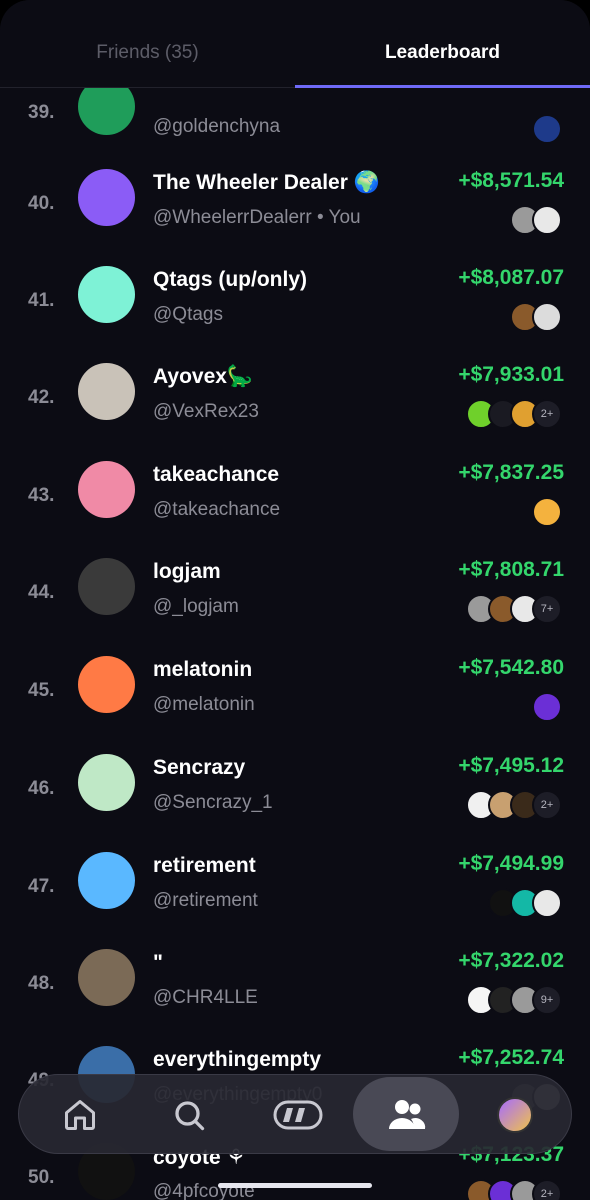 The image size is (590, 1200). Describe the element at coordinates (298, 1115) in the screenshot. I see `coins-icon` at that location.